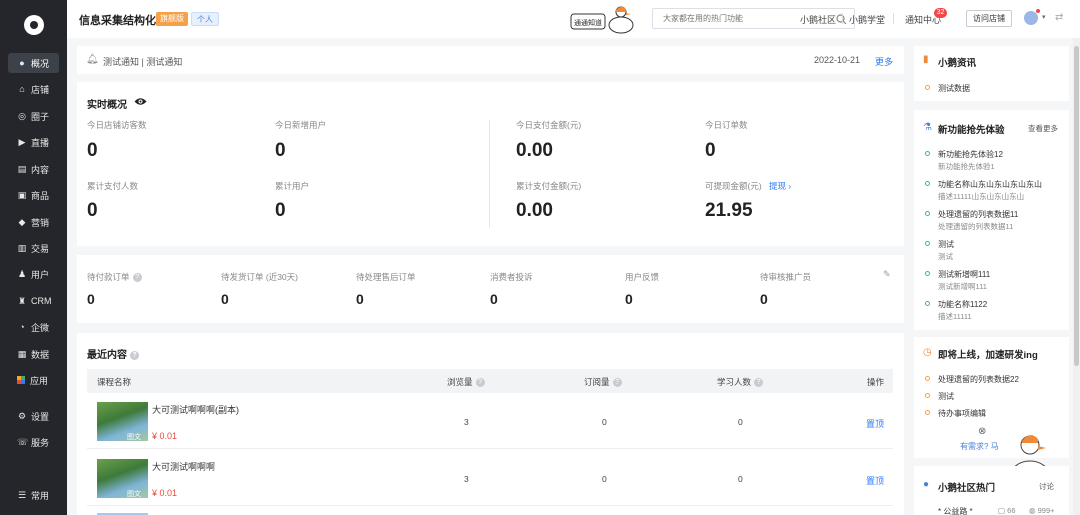  I want to click on circle-icon: ◎, so click(22, 115).